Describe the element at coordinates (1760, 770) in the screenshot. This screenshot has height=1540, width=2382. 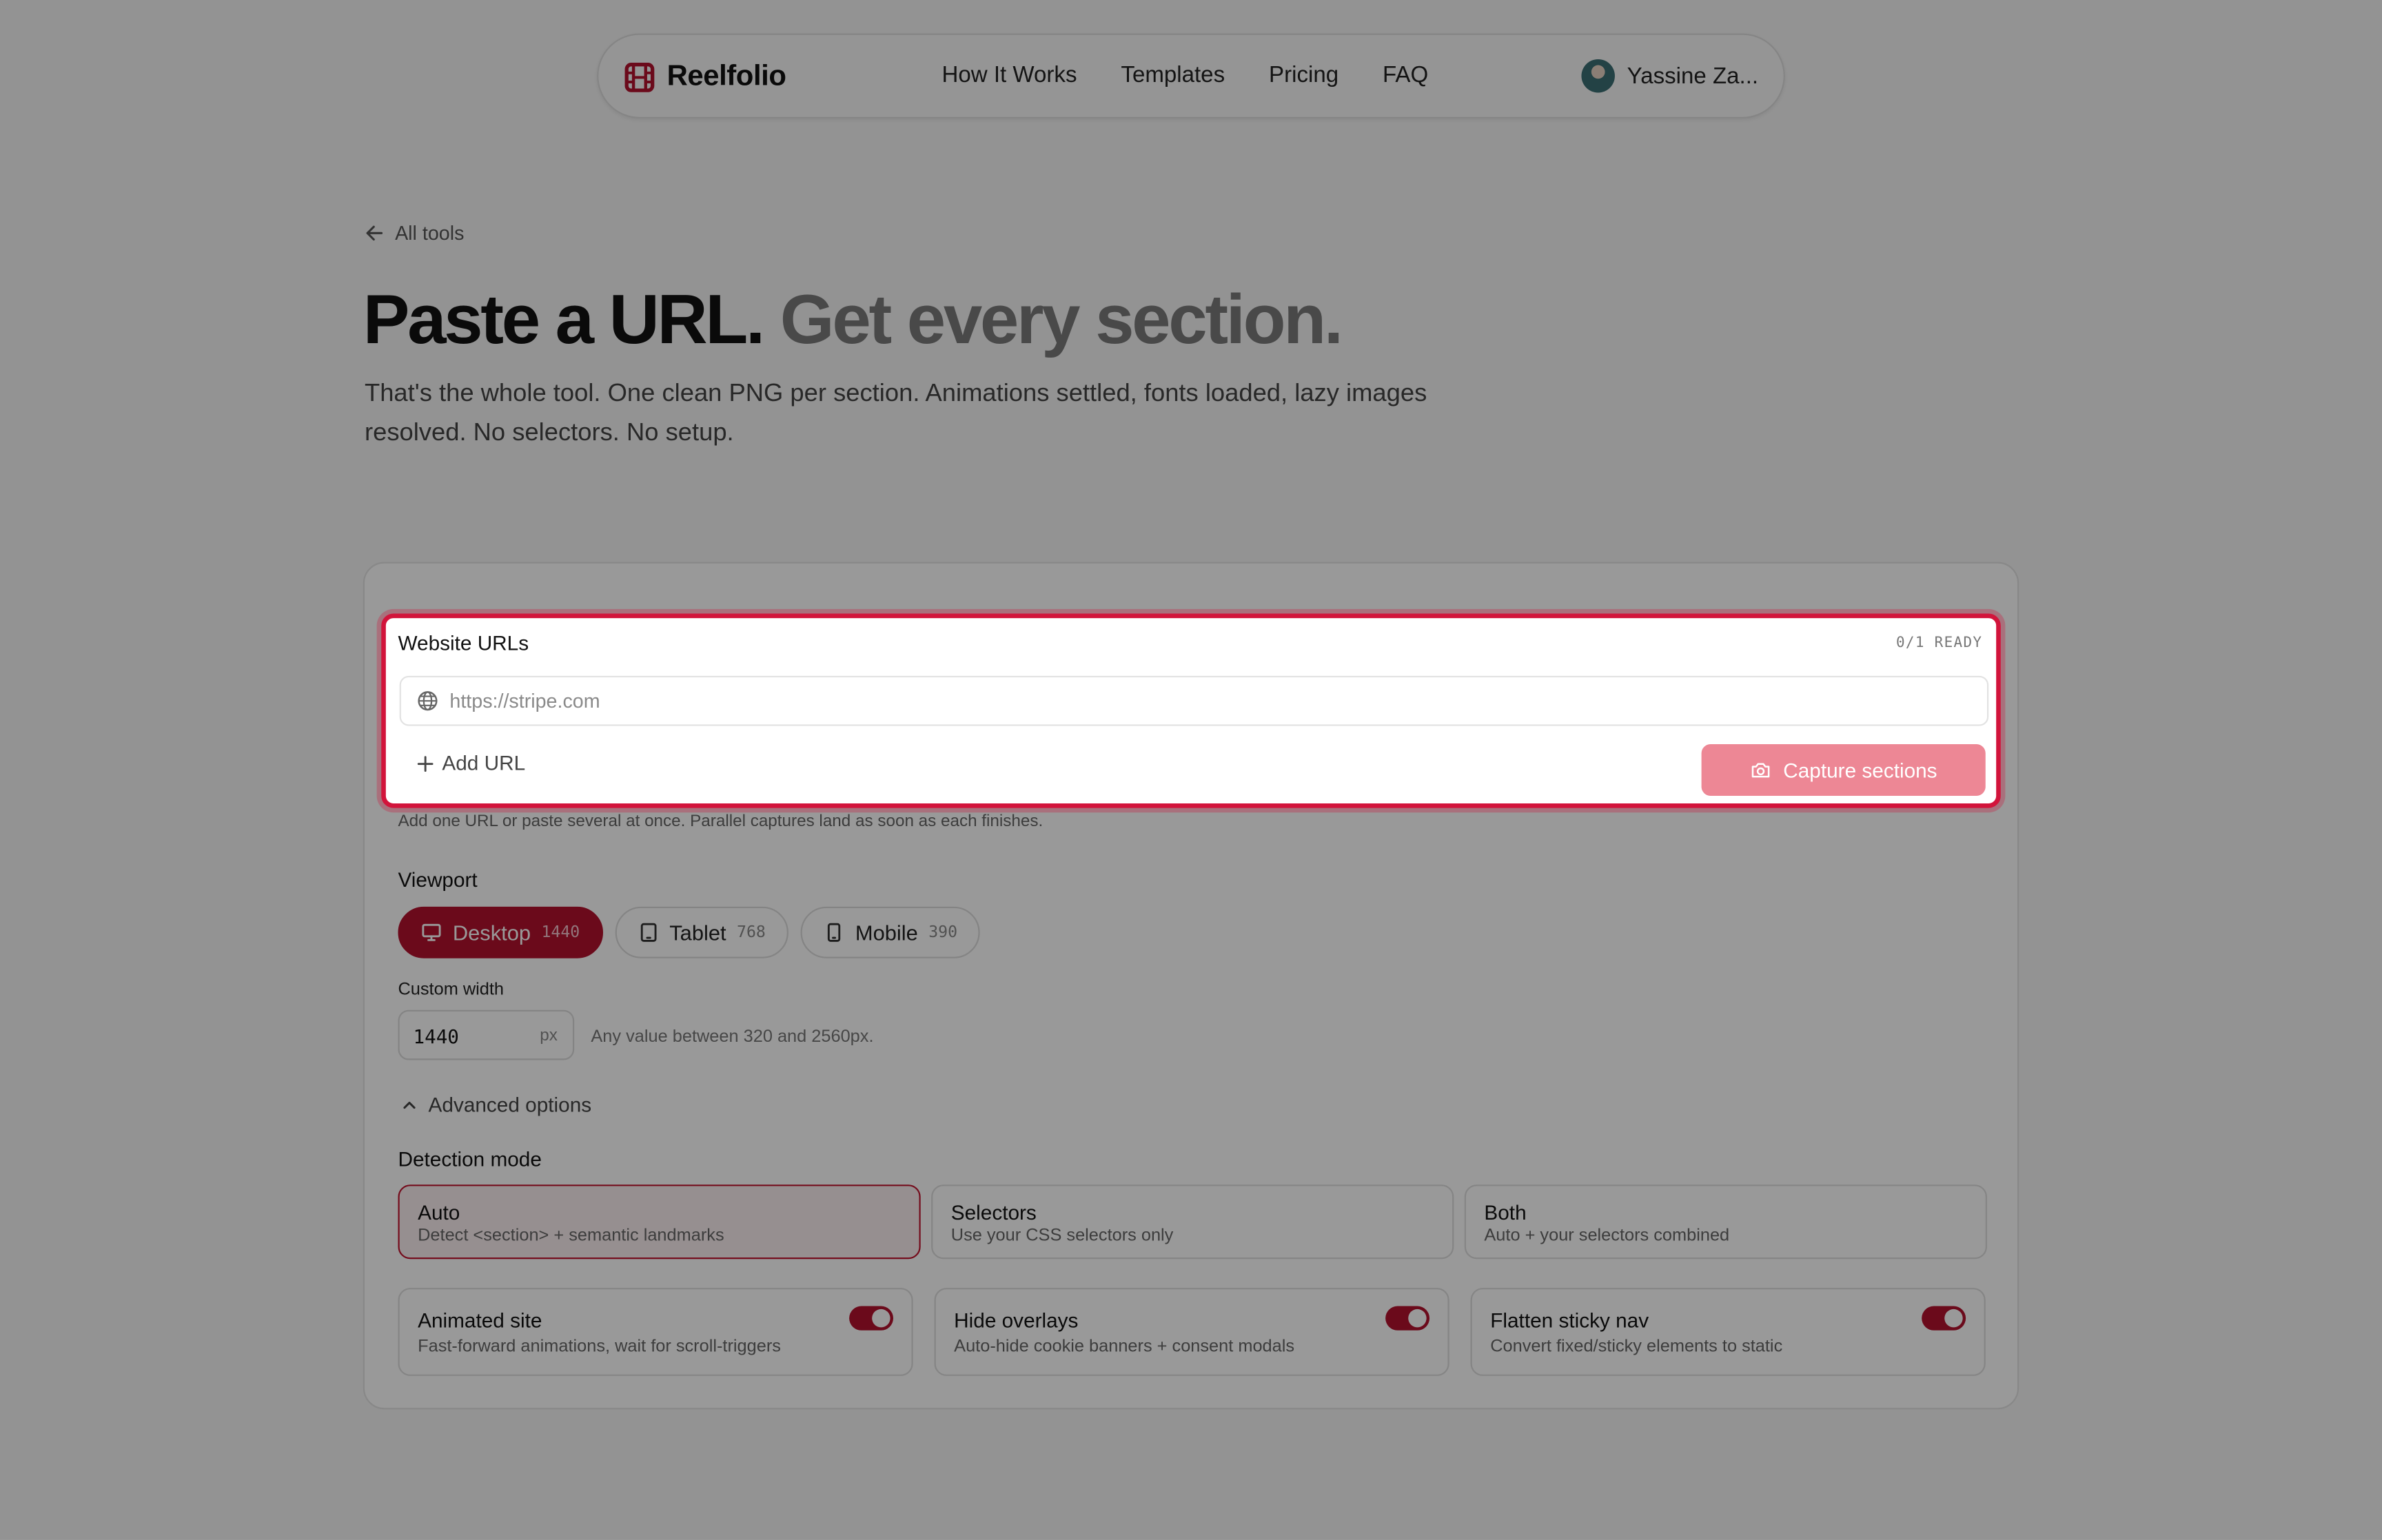
I see `camera-icon` at that location.